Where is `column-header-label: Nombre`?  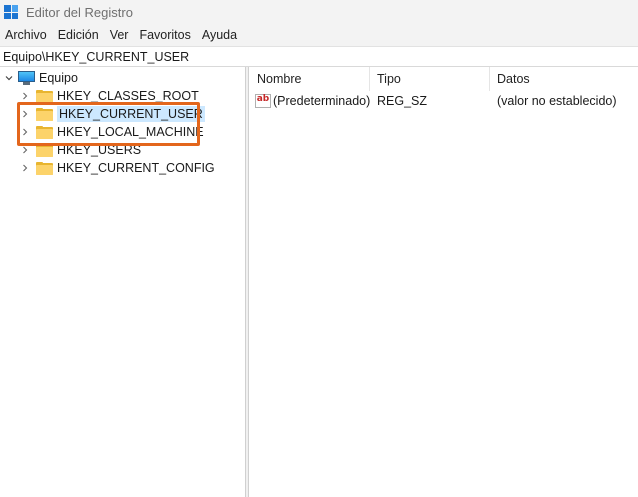
column-header-label: Nombre is located at coordinates (279, 79).